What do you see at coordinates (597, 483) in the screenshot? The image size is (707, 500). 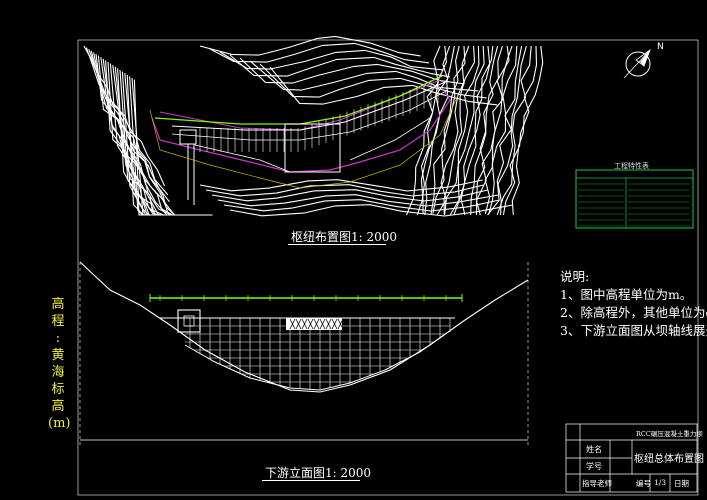 I see `title-block-advisor-label: 指导老师` at bounding box center [597, 483].